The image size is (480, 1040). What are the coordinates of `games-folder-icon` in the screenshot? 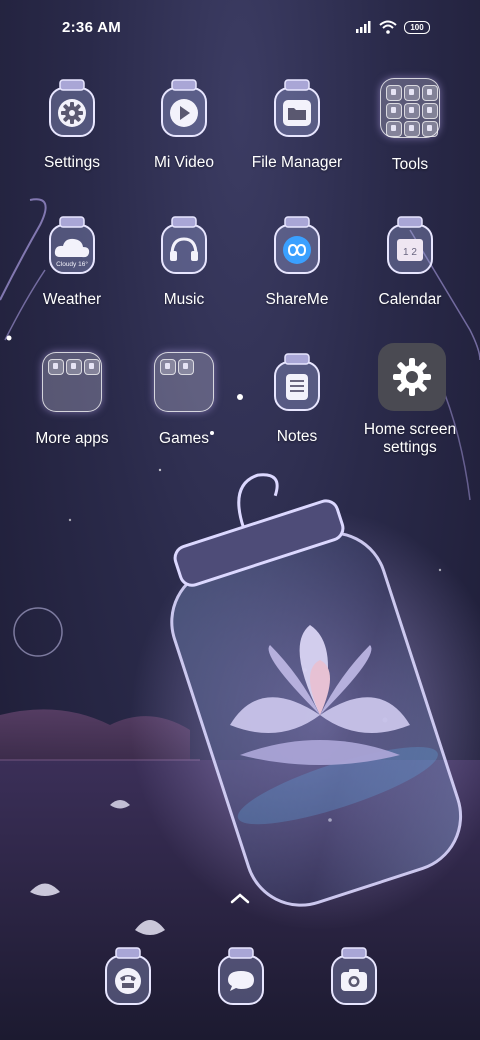 It's located at (184, 384).